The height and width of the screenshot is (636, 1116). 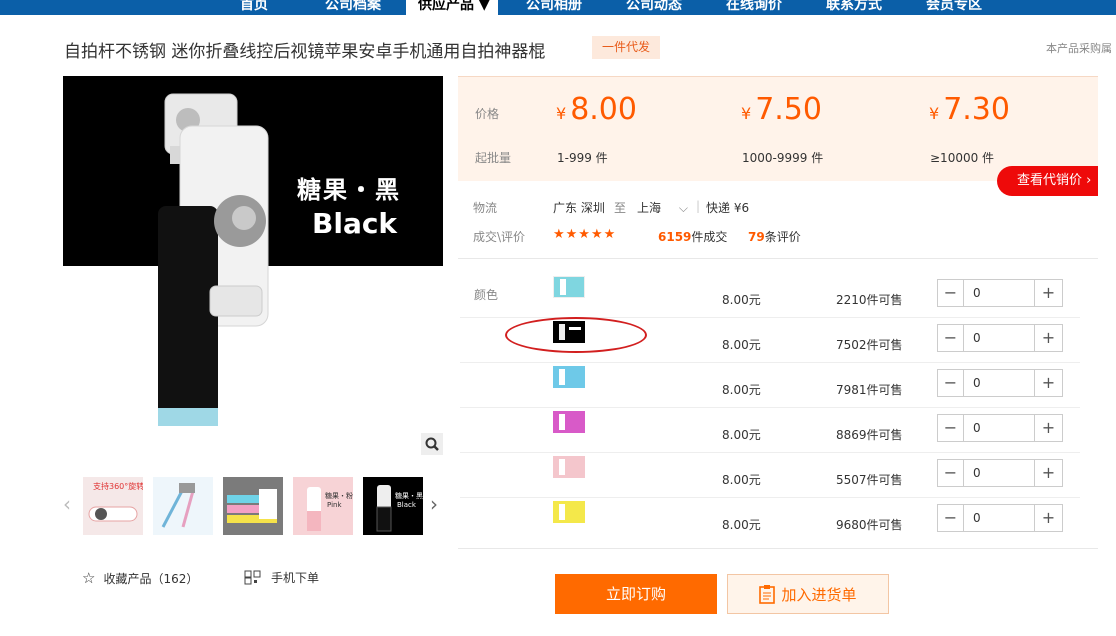 What do you see at coordinates (976, 109) in the screenshot?
I see `tier-3-price-value: 7.30` at bounding box center [976, 109].